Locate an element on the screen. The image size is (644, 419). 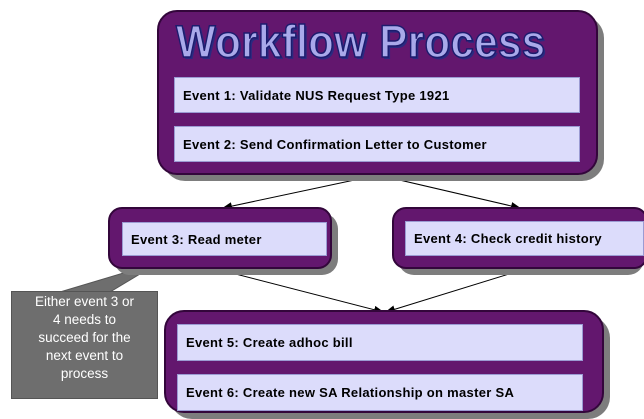
note-line: Either event 3 or is located at coordinates (84, 301).